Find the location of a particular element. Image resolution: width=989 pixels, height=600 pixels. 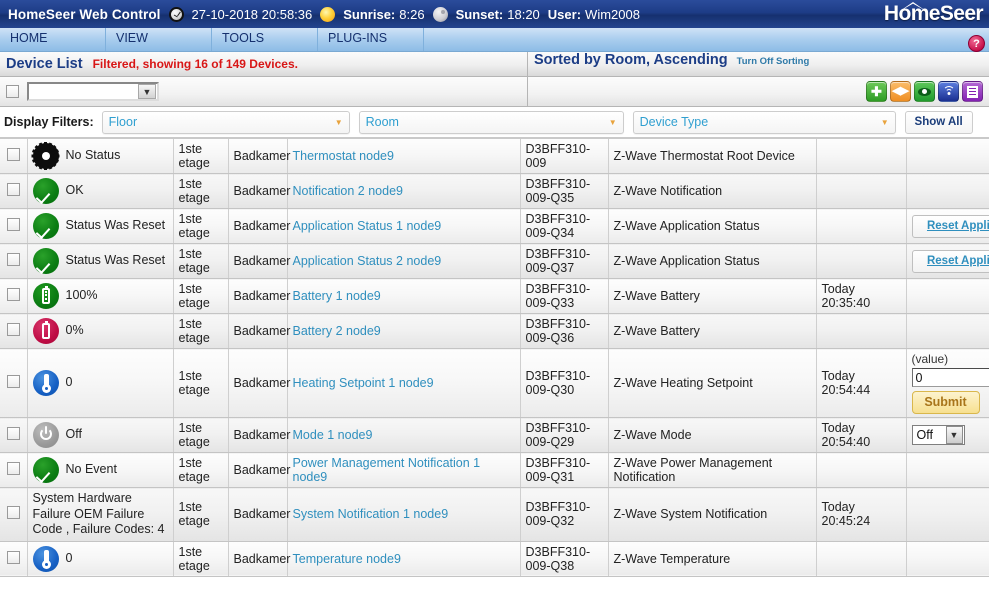

status-cell: Status Was Reset is located at coordinates (100, 261).